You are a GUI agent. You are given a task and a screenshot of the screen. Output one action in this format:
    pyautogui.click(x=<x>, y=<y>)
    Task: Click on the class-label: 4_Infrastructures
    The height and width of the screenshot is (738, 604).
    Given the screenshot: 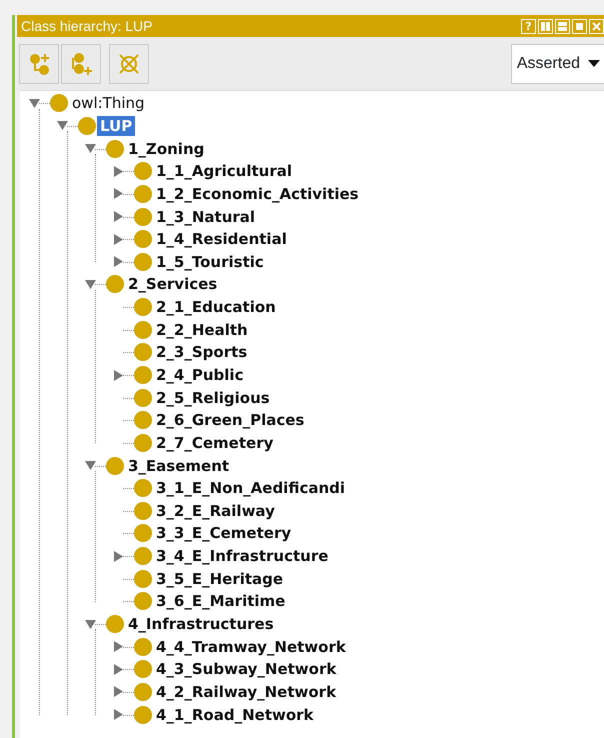 What is the action you would take?
    pyautogui.click(x=201, y=624)
    